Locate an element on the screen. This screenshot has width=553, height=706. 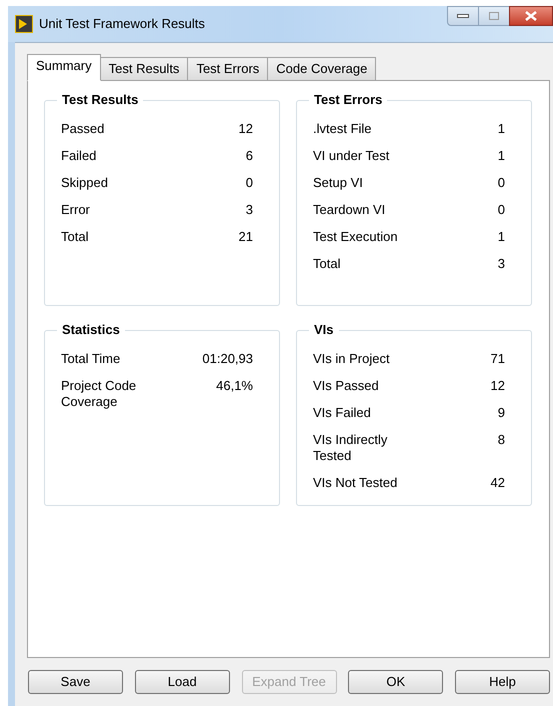
stat-value: 21 is located at coordinates (246, 237).